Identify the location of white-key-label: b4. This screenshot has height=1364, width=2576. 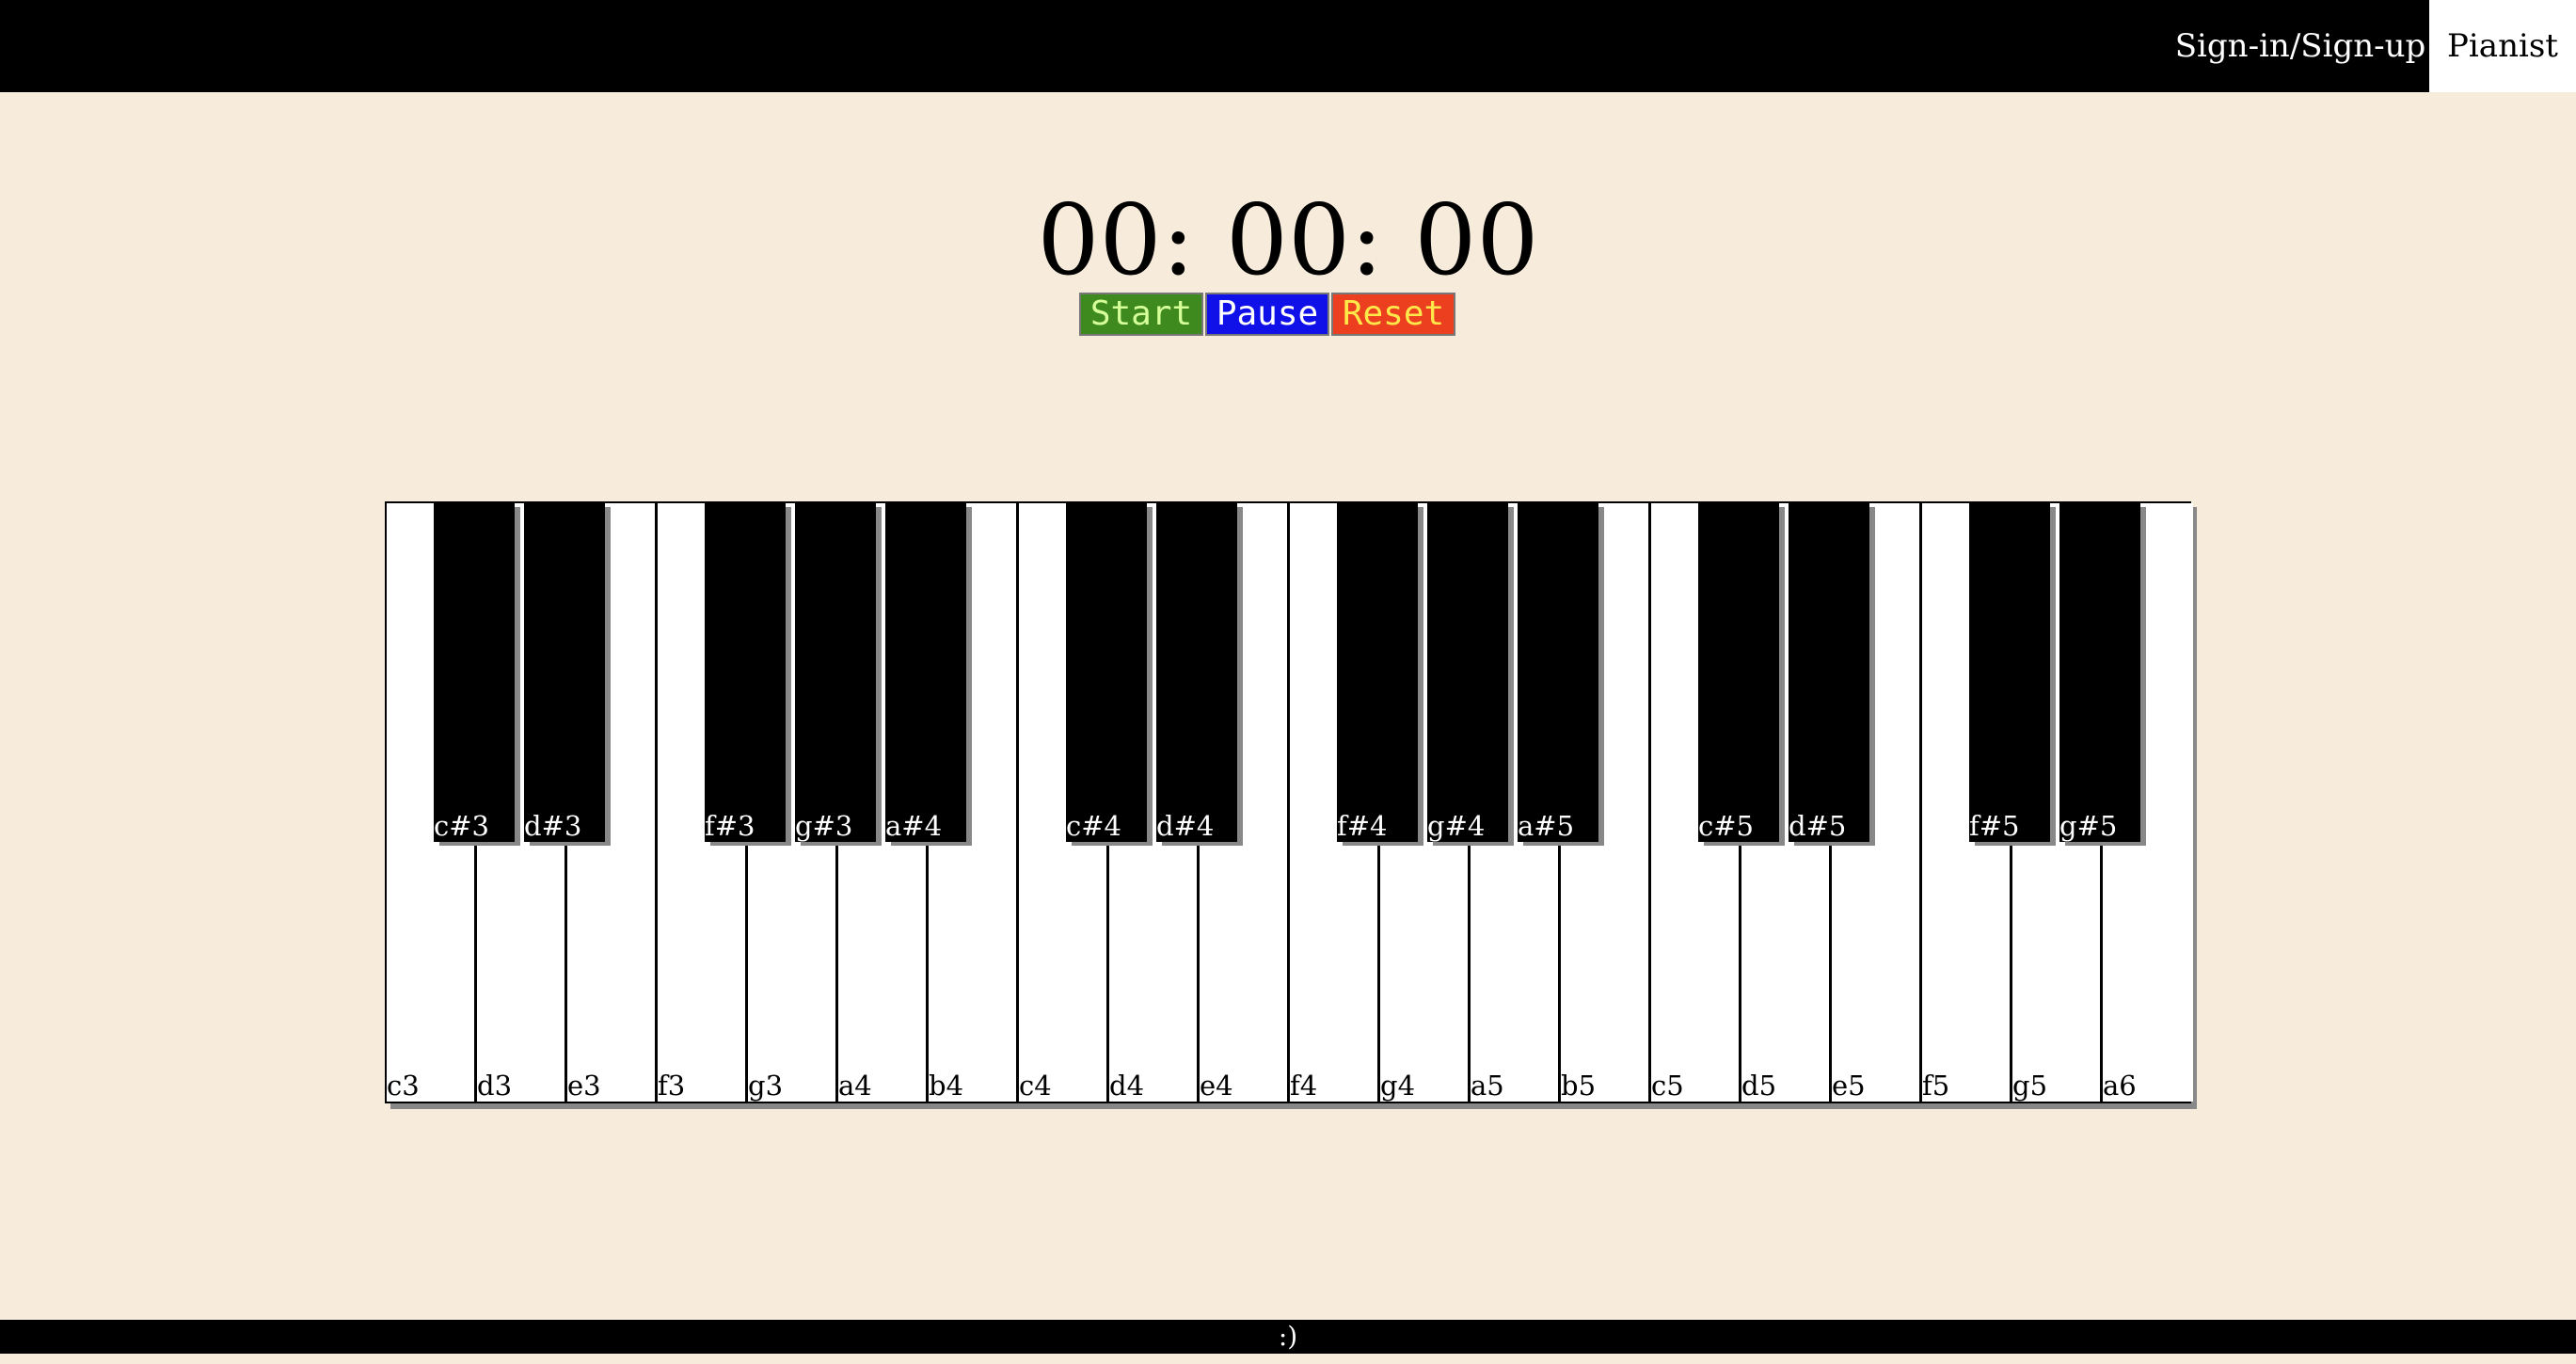
(946, 1086).